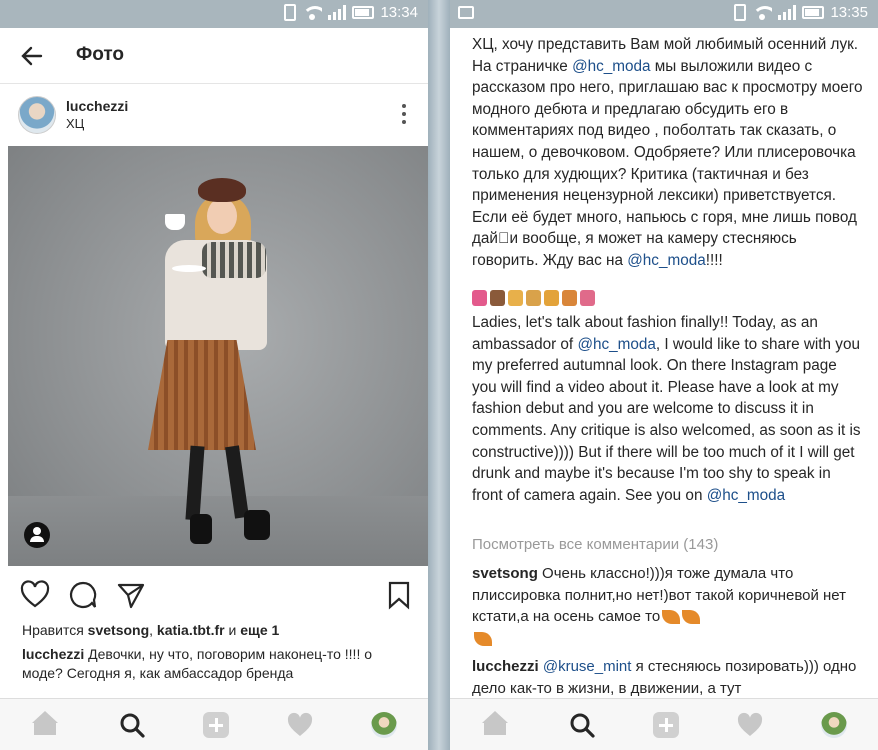 The height and width of the screenshot is (750, 878). Describe the element at coordinates (664, 14) in the screenshot. I see `status-bar: 13:35` at that location.